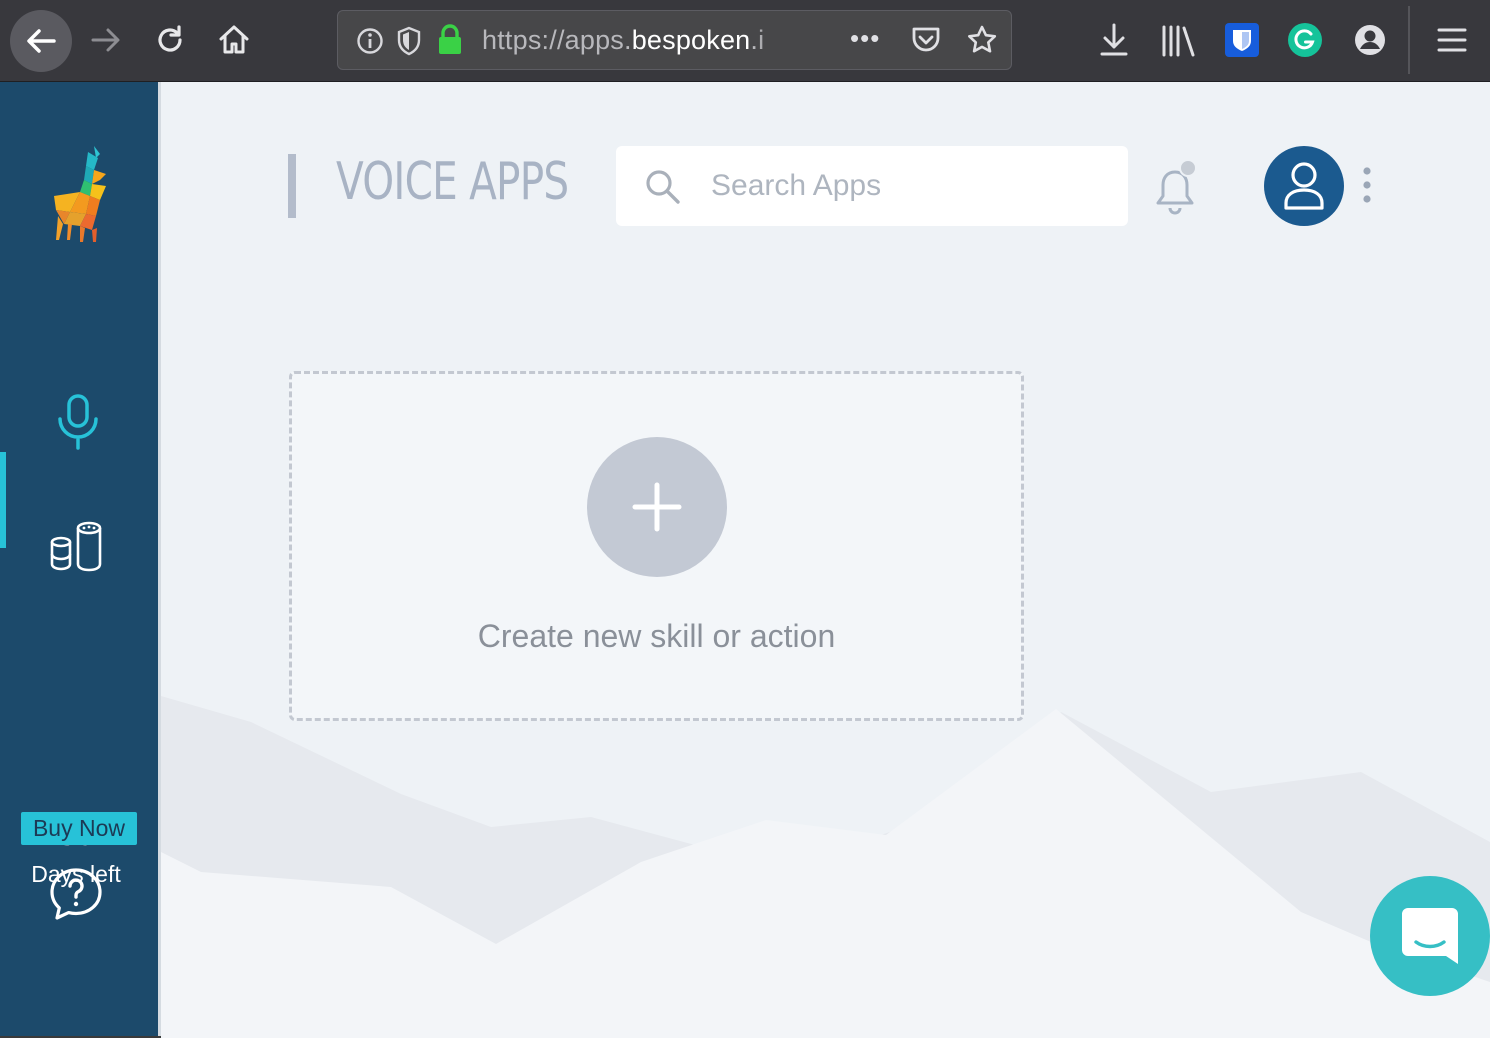 This screenshot has width=1490, height=1038. What do you see at coordinates (79, 828) in the screenshot?
I see `buy-now-button: Buy Now` at bounding box center [79, 828].